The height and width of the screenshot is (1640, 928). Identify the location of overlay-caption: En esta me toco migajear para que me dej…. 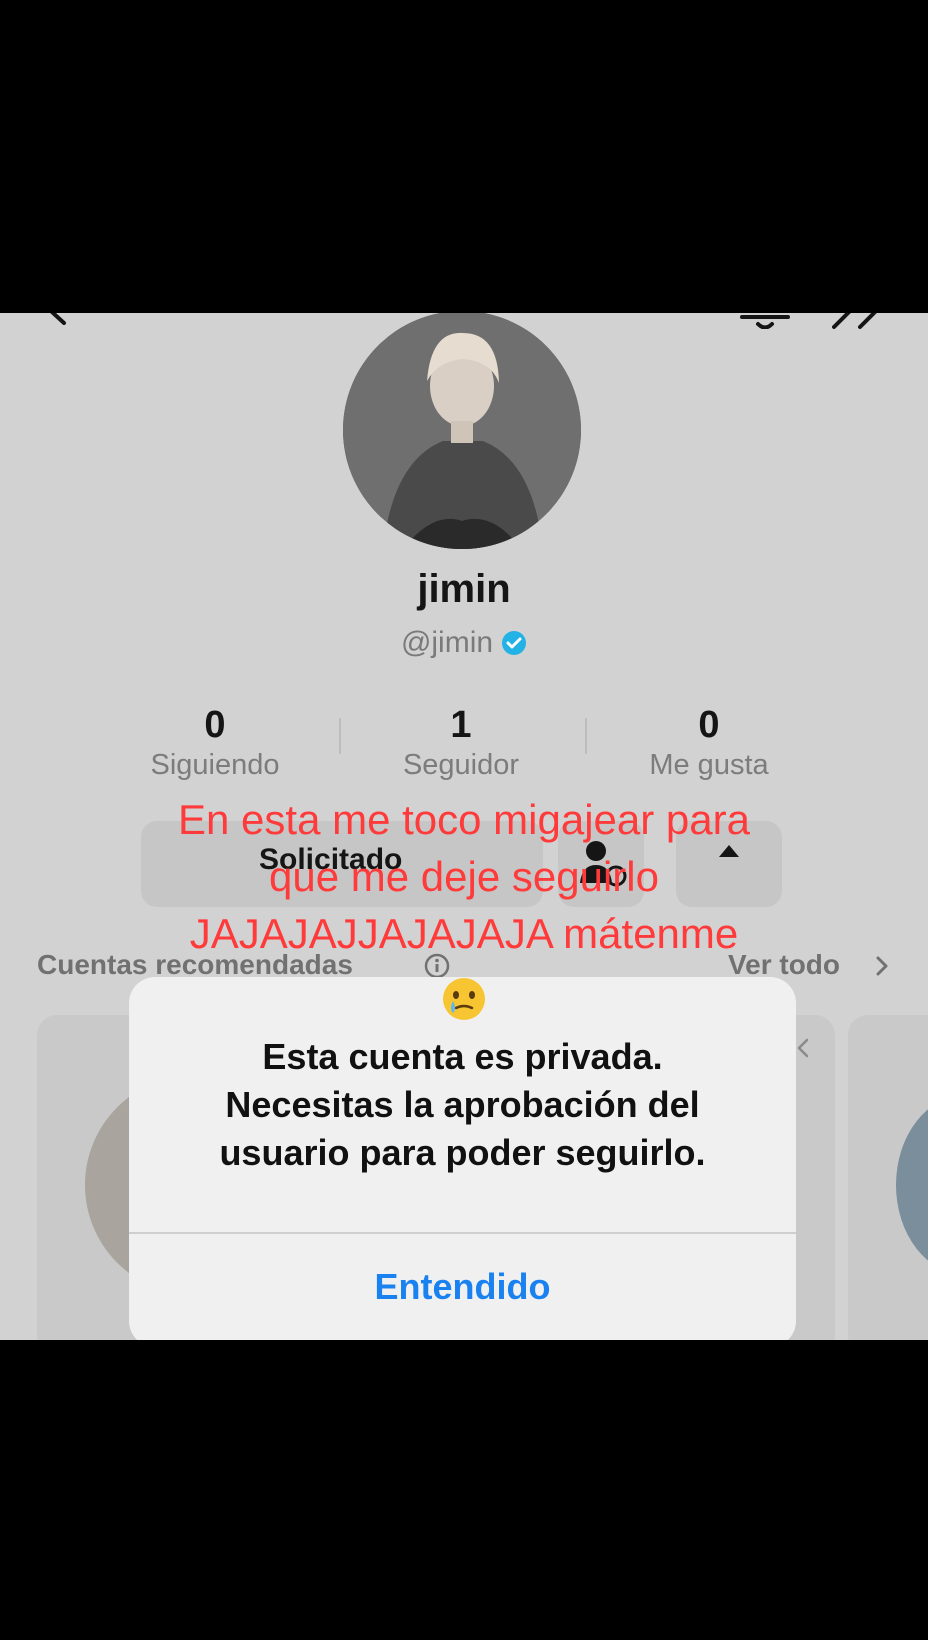
(464, 876).